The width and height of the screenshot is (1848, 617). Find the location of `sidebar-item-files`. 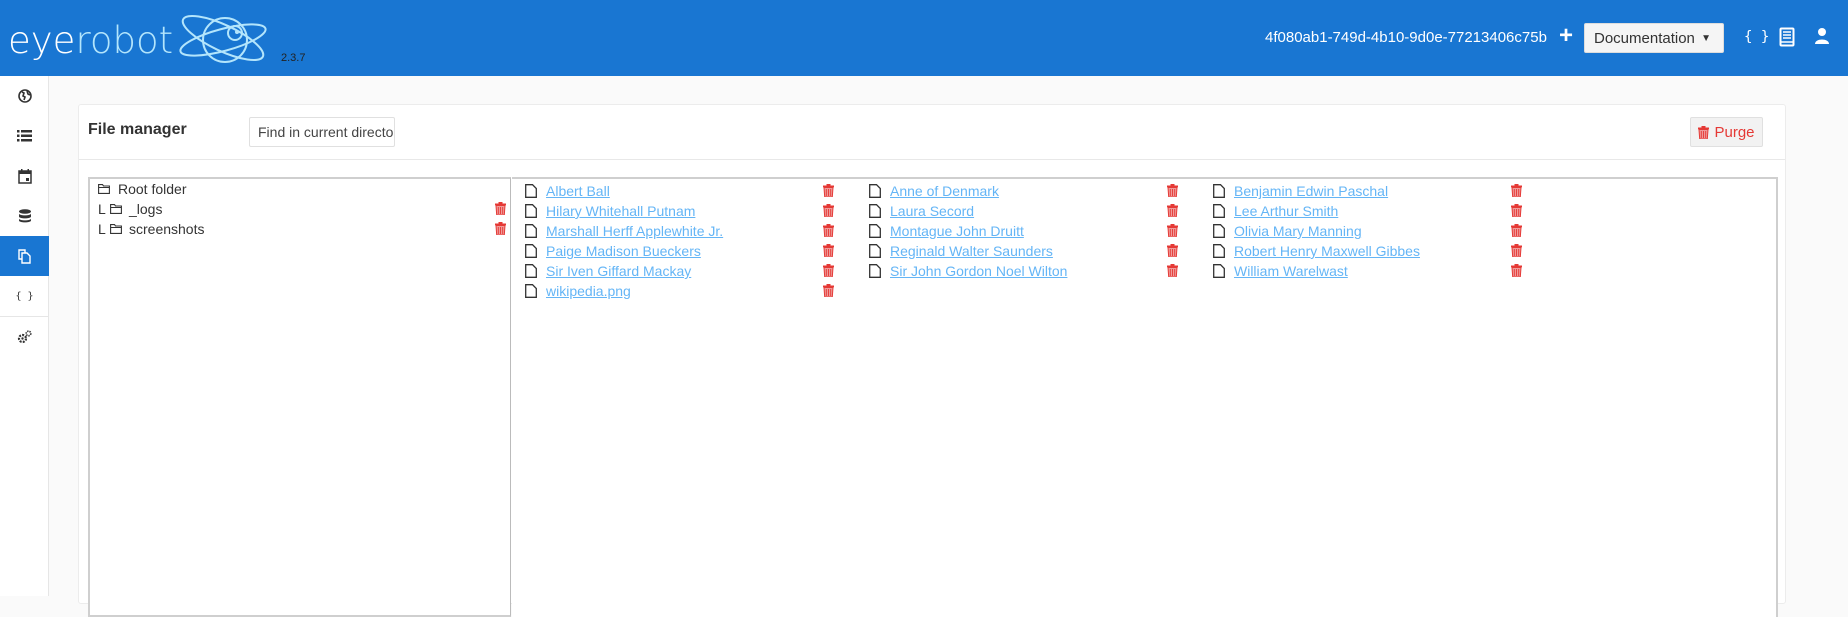

sidebar-item-files is located at coordinates (24, 256).